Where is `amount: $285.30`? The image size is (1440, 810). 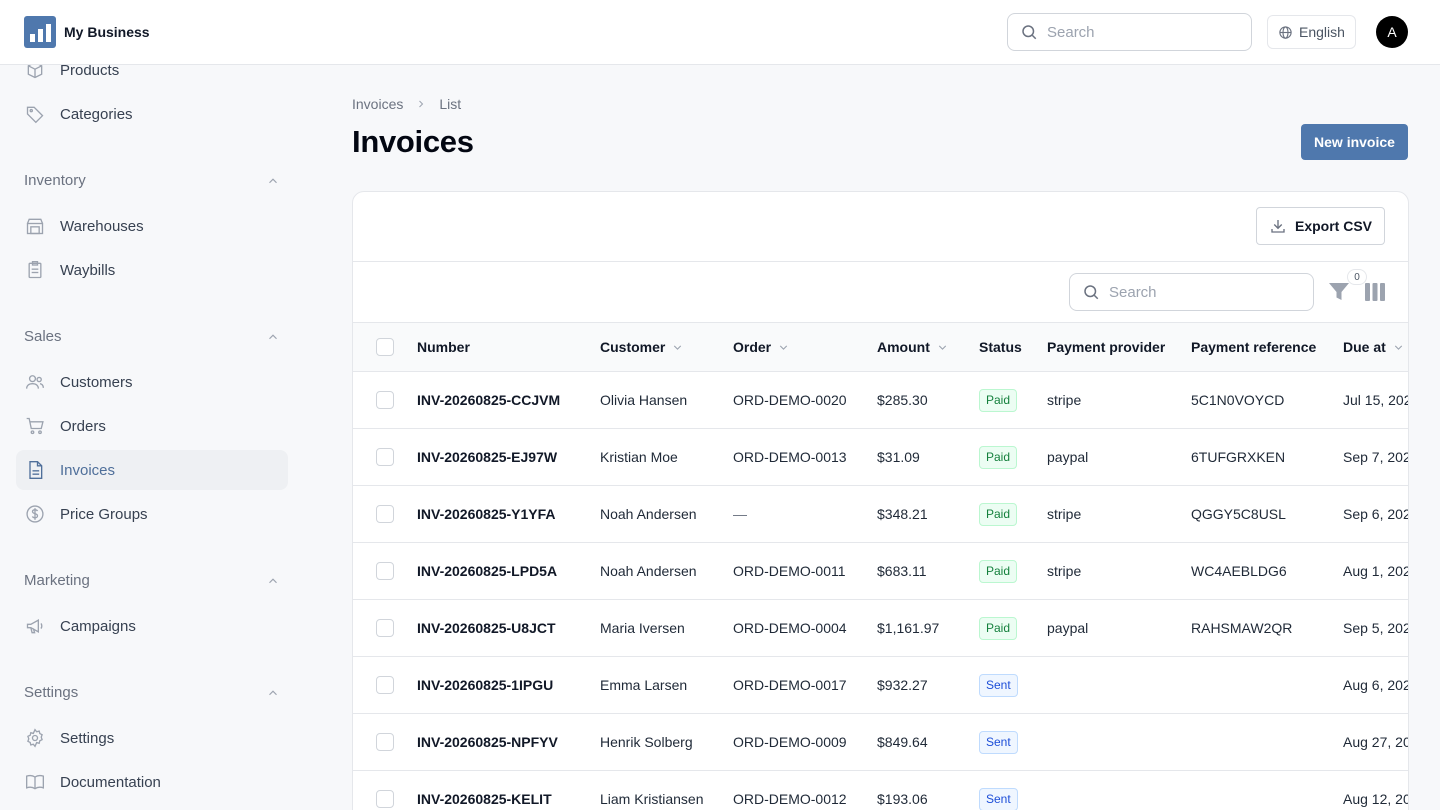 amount: $285.30 is located at coordinates (902, 400).